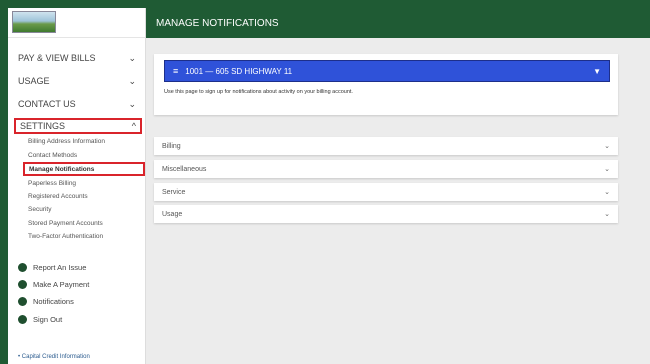 Image resolution: width=650 pixels, height=364 pixels. I want to click on action-sign-out: Sign Out, so click(40, 319).